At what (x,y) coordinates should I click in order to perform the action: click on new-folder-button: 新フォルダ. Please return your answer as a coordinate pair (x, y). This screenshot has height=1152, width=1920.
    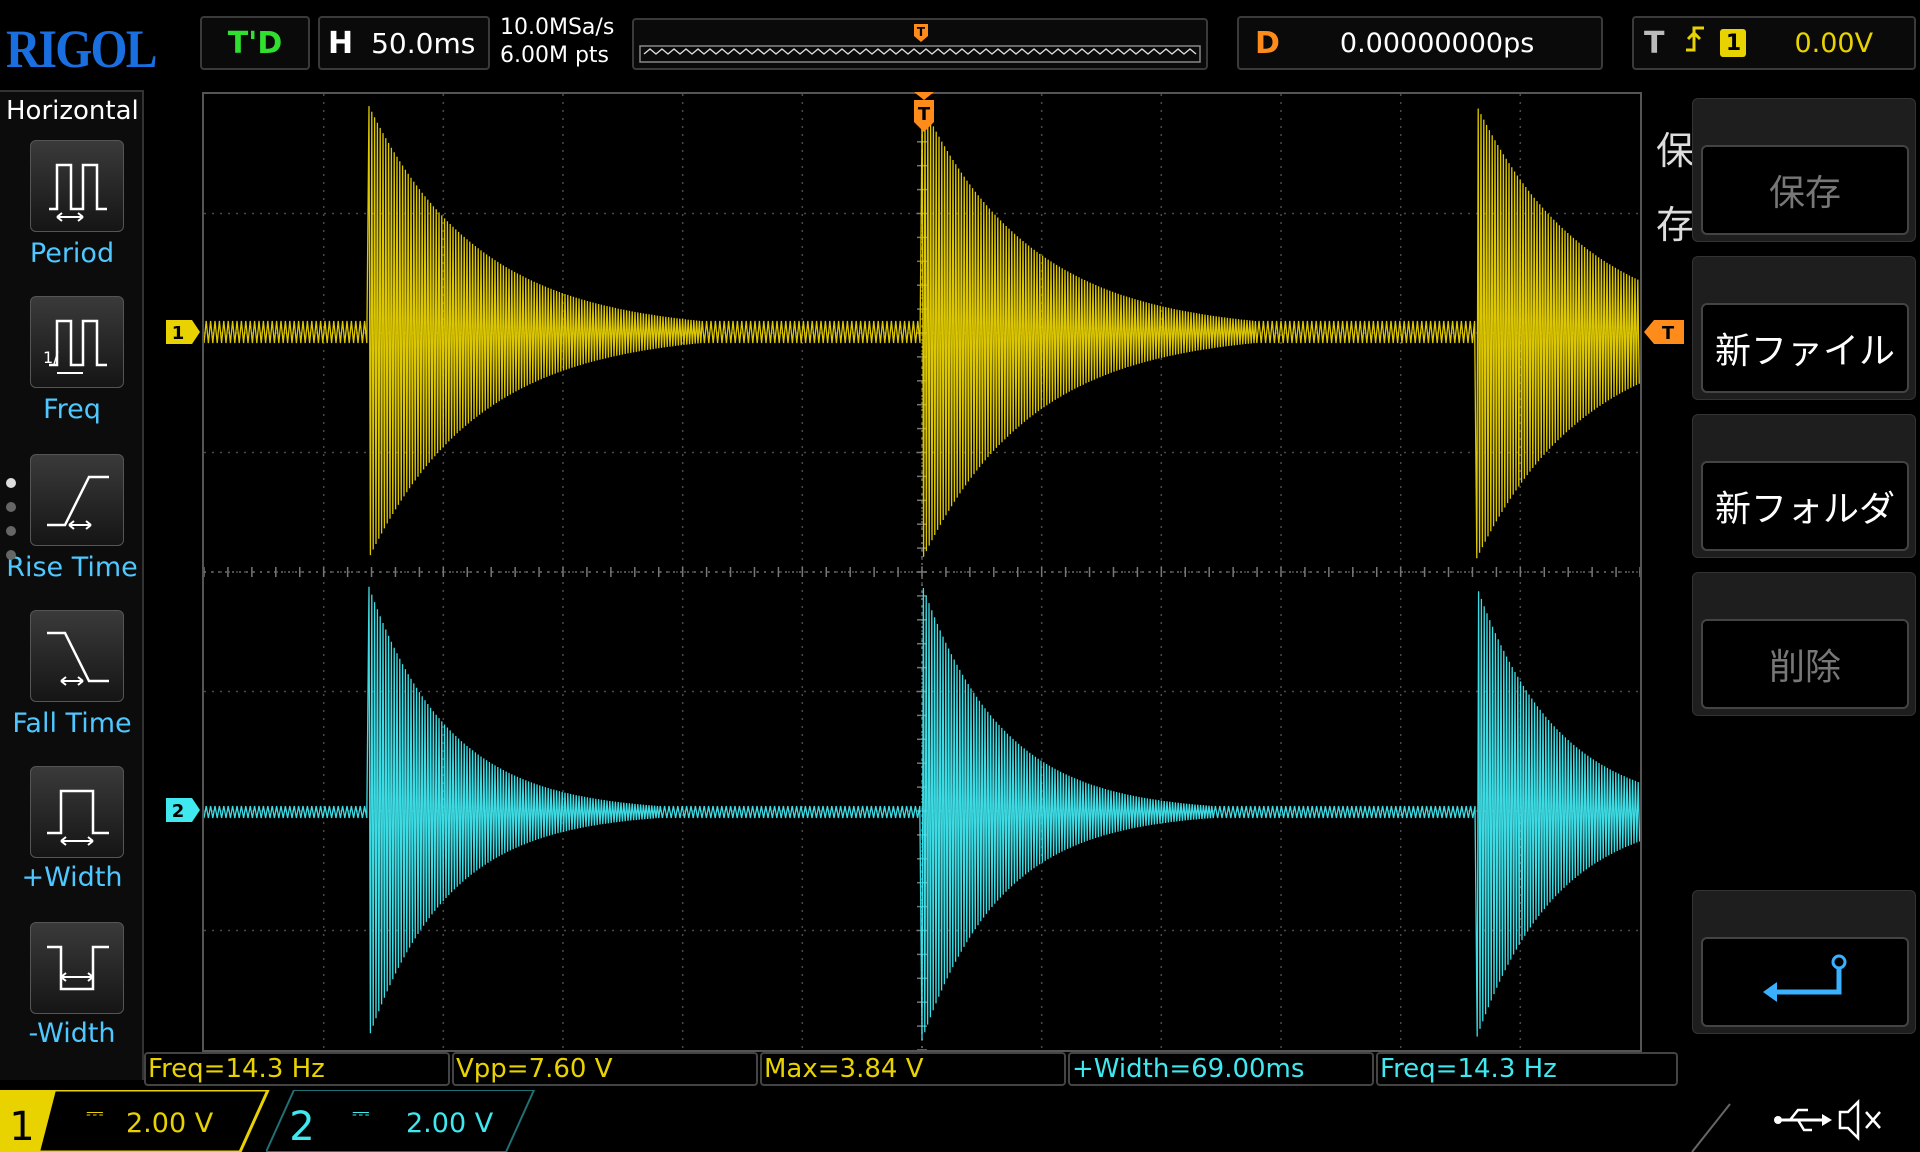
    Looking at the image, I should click on (1805, 506).